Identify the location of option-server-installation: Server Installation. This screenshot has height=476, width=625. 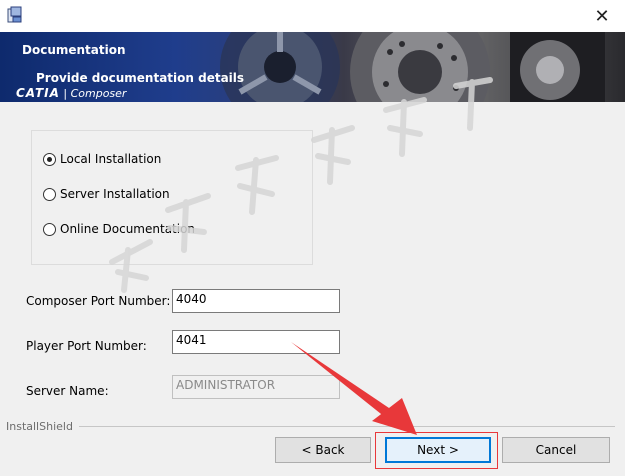
(106, 194).